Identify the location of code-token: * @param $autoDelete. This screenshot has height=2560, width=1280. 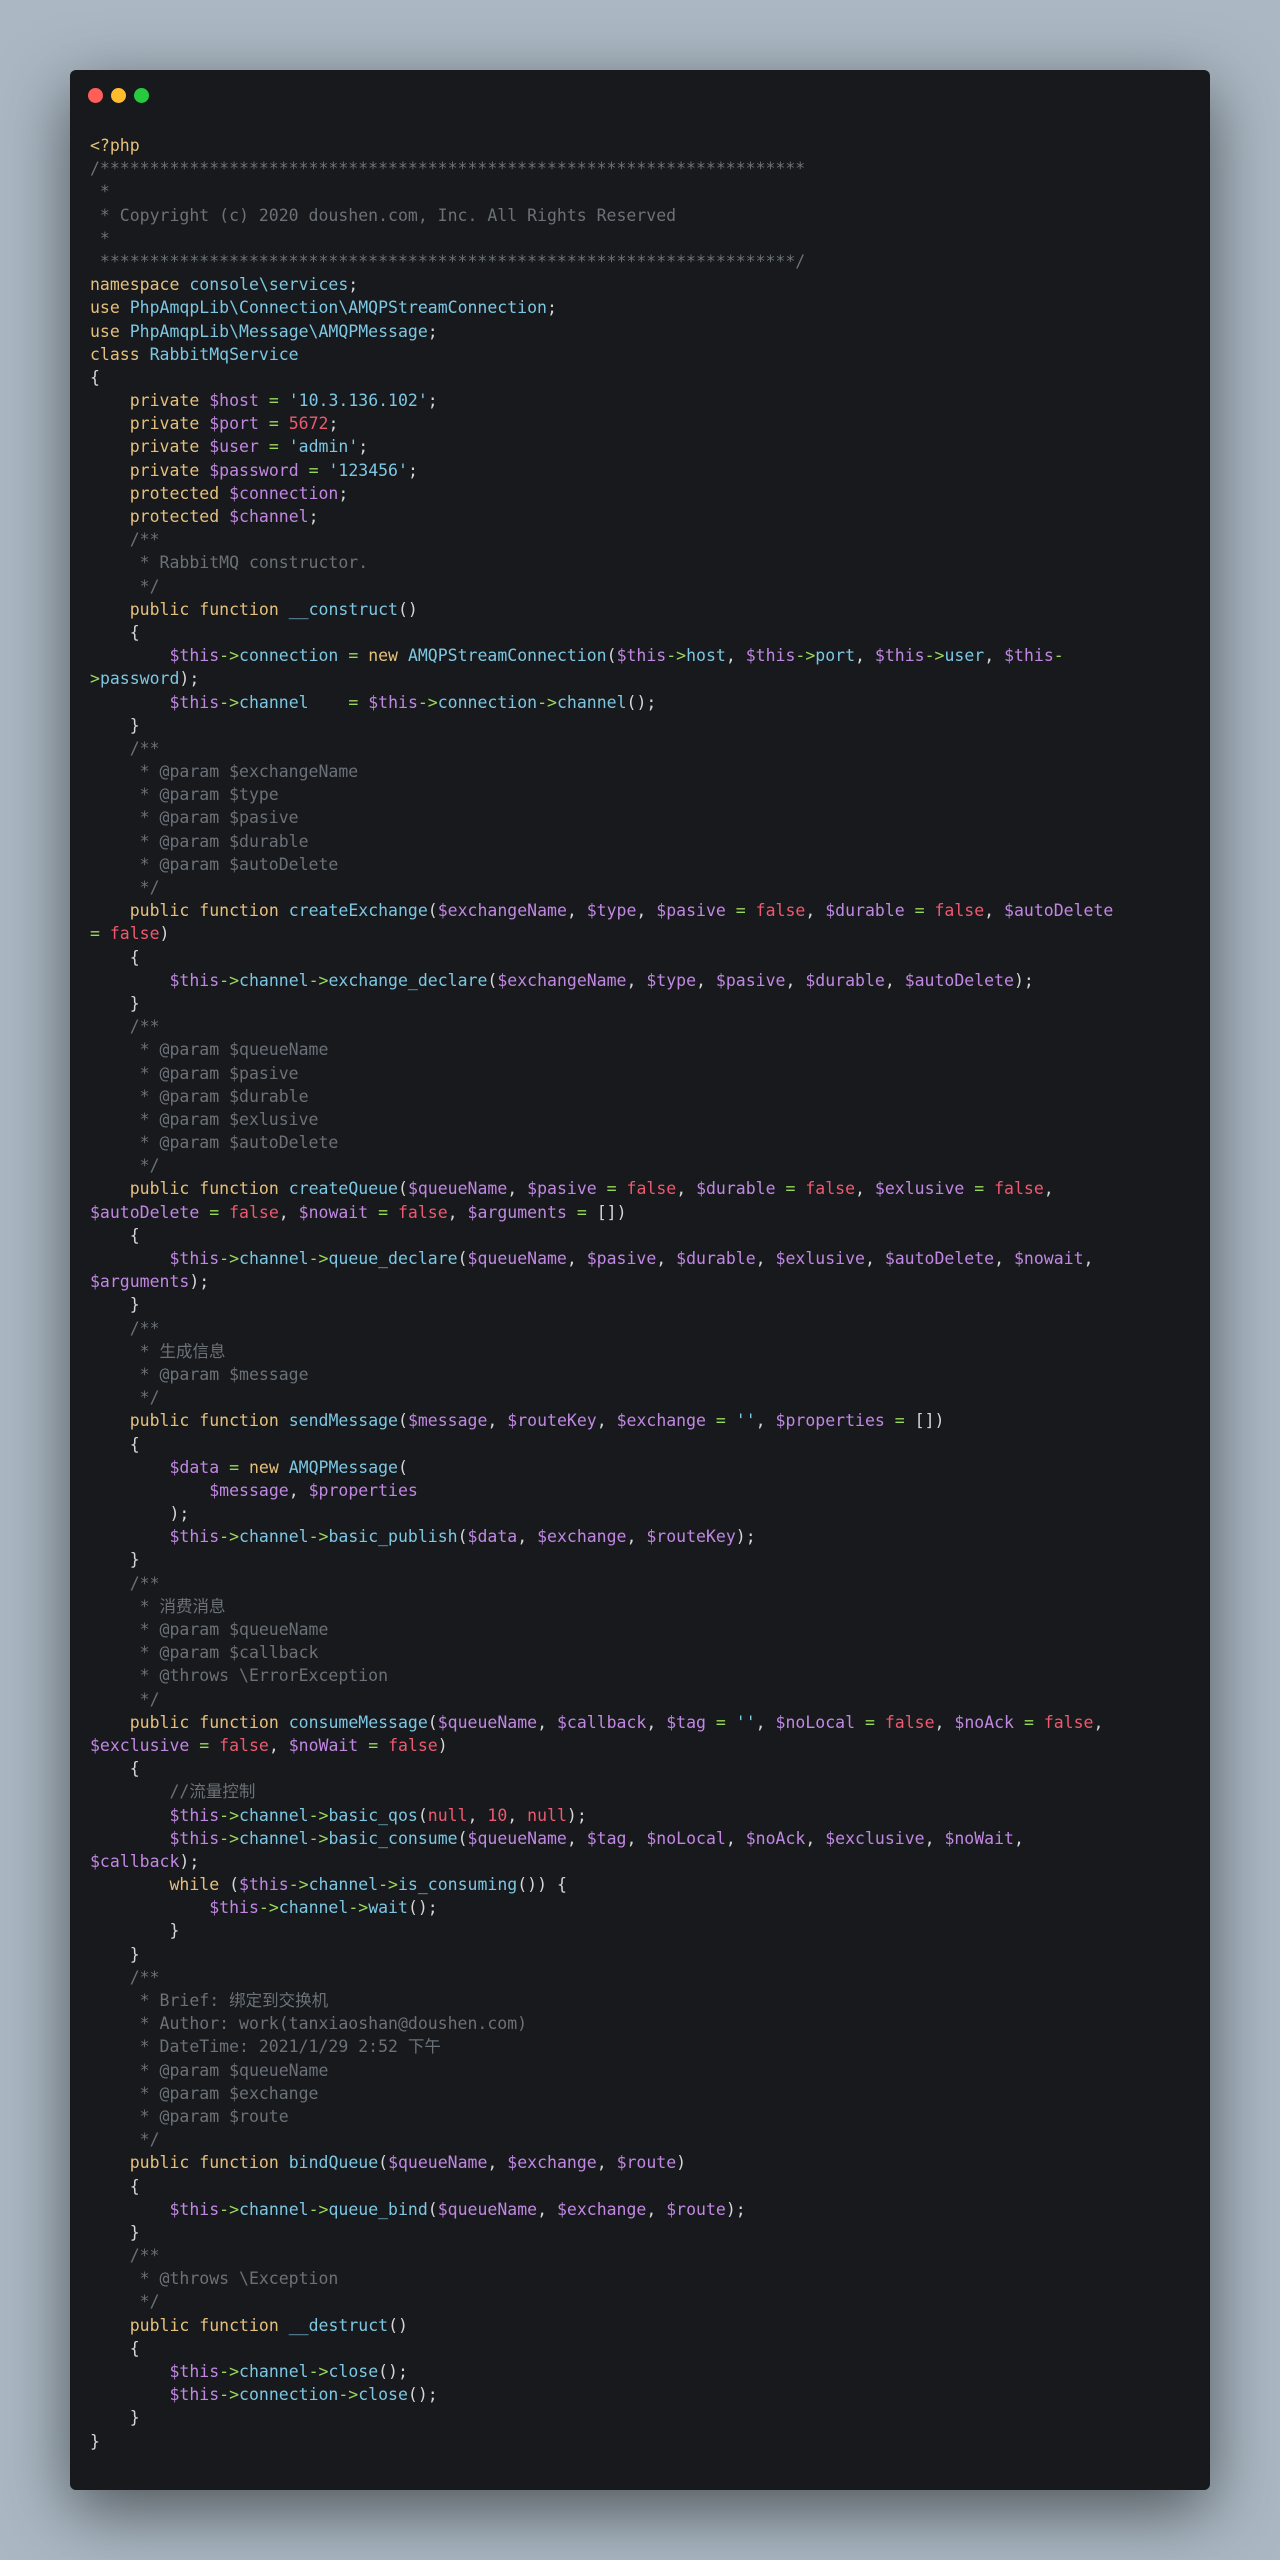
(214, 864).